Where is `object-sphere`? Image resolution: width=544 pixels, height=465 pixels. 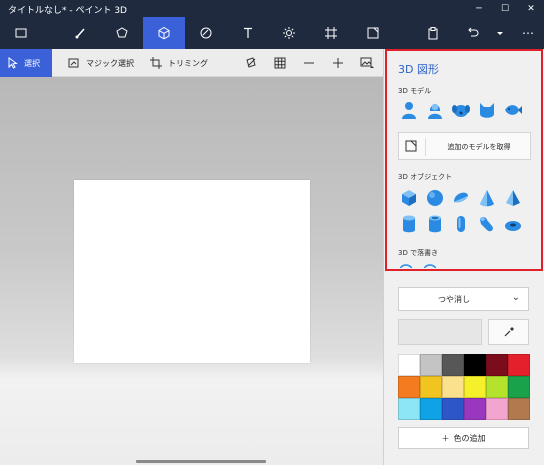
object-sphere is located at coordinates (435, 198).